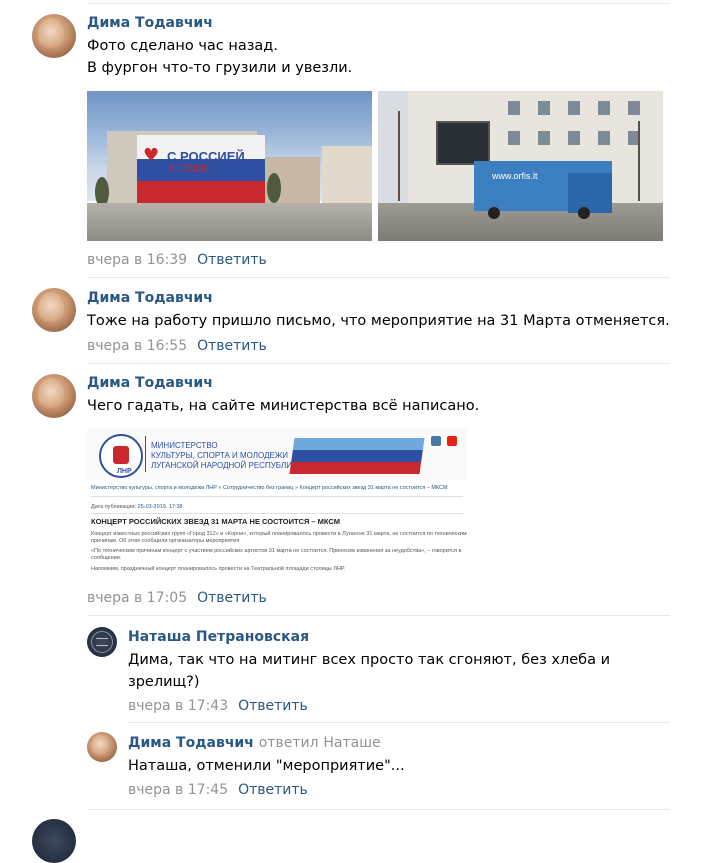 The height and width of the screenshot is (863, 702). I want to click on comment-meta: вчера в 16:39 Ответить, so click(177, 260).